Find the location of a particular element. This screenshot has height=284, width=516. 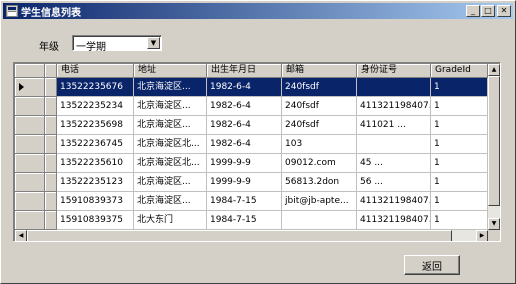

column-header-email: 邮箱 is located at coordinates (319, 71).